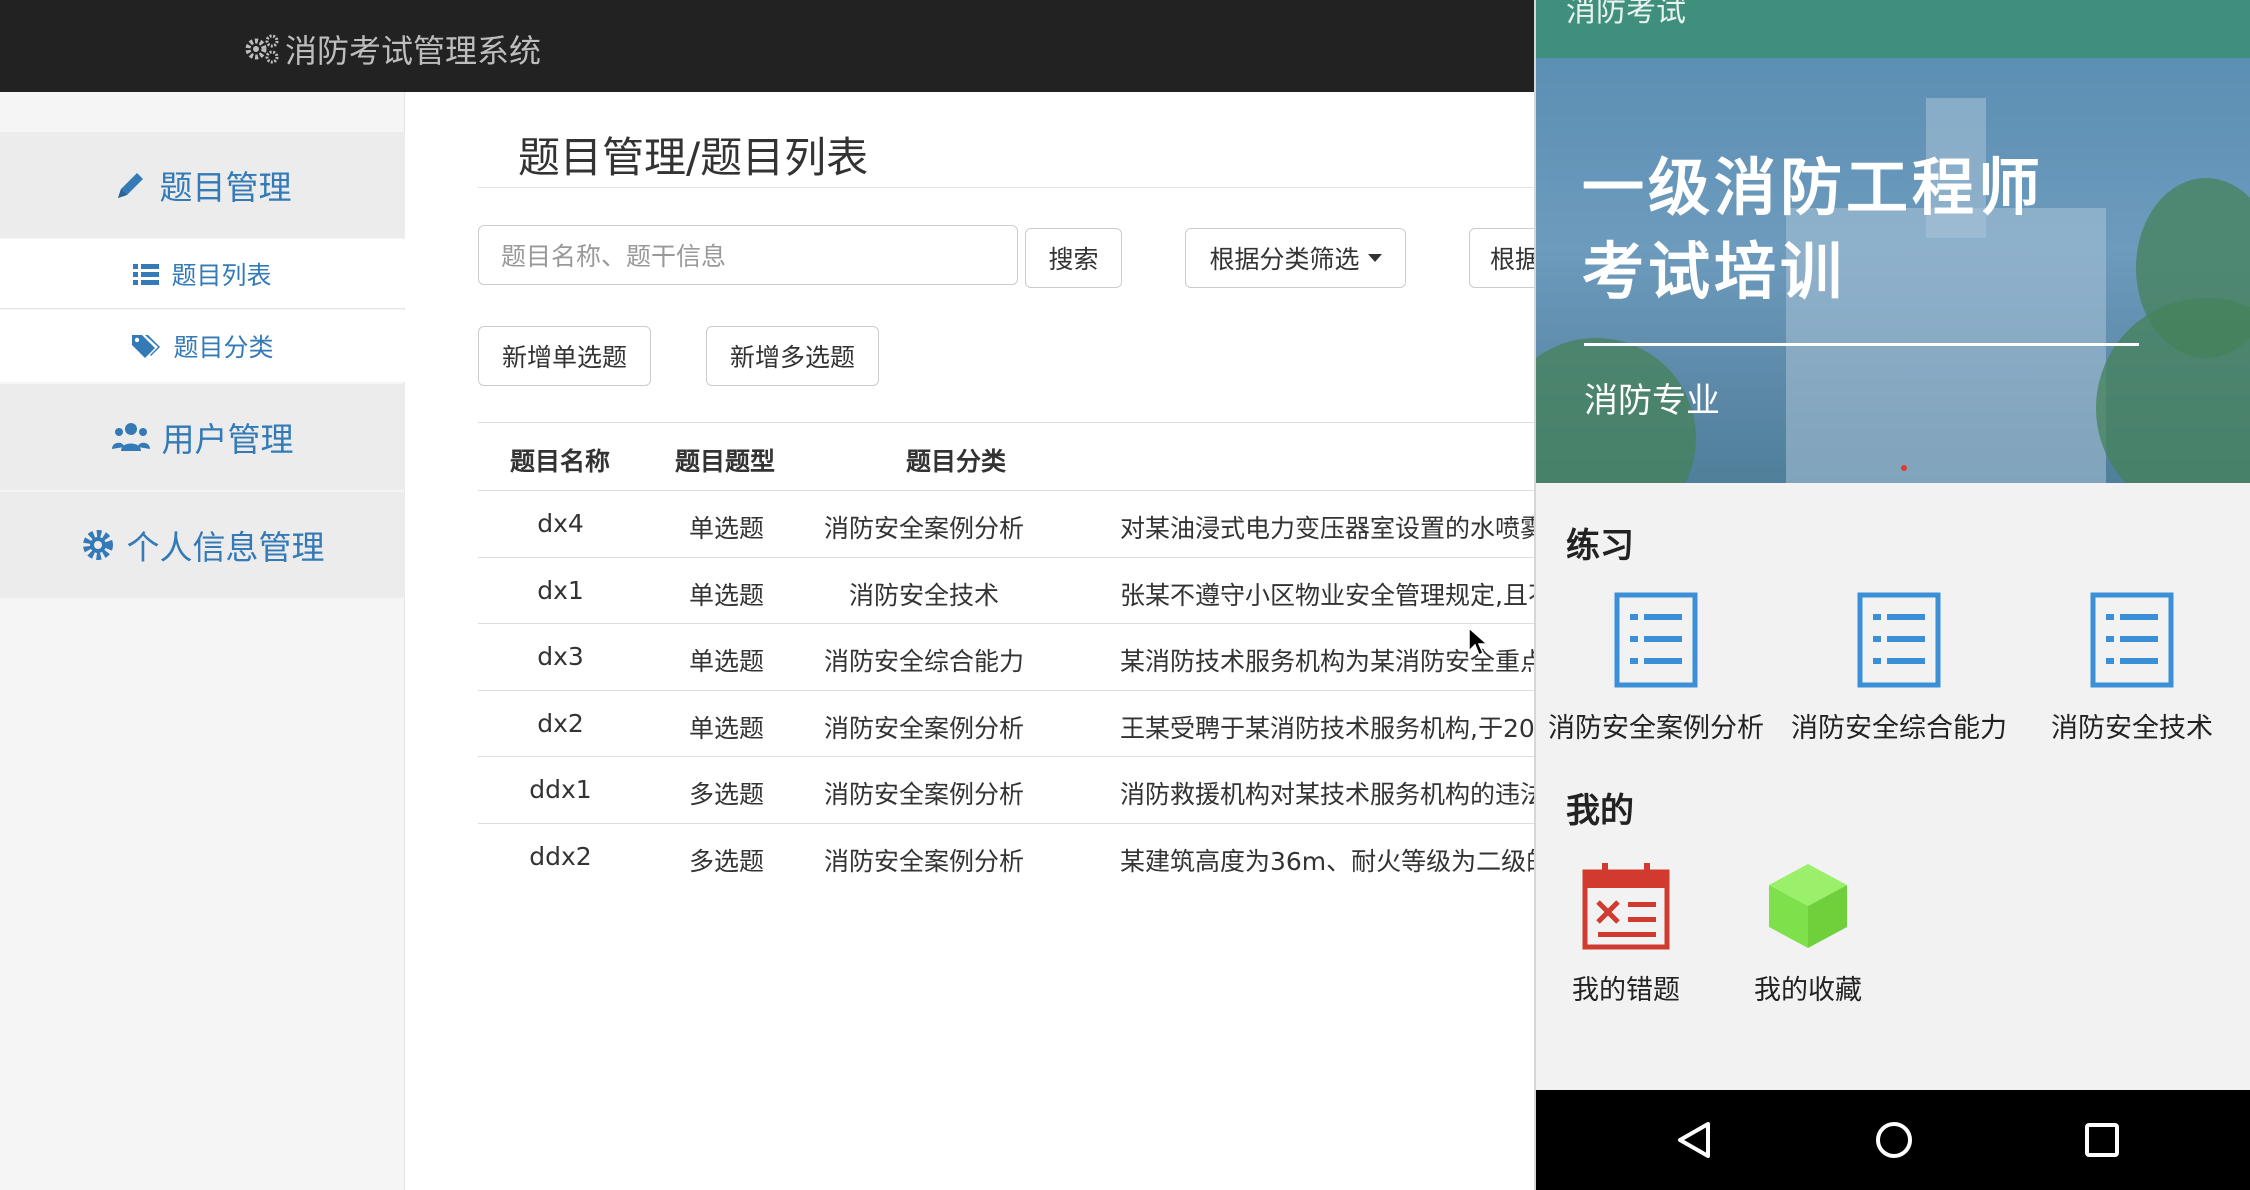  I want to click on banner: 一级消防工程师 考试培训 消防专业, so click(1893, 270).